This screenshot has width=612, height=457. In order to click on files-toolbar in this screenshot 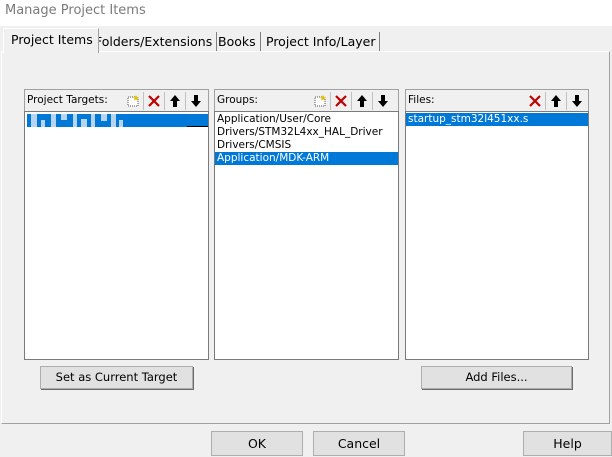, I will do `click(555, 101)`.